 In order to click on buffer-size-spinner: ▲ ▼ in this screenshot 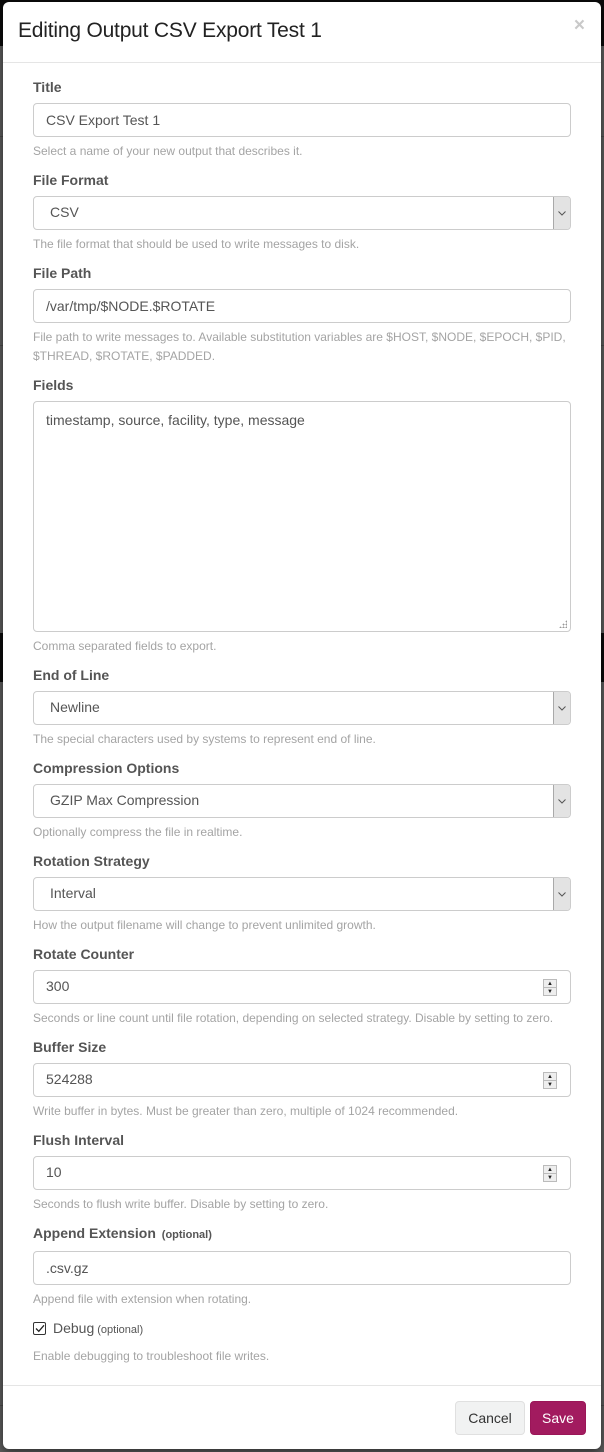, I will do `click(550, 1080)`.